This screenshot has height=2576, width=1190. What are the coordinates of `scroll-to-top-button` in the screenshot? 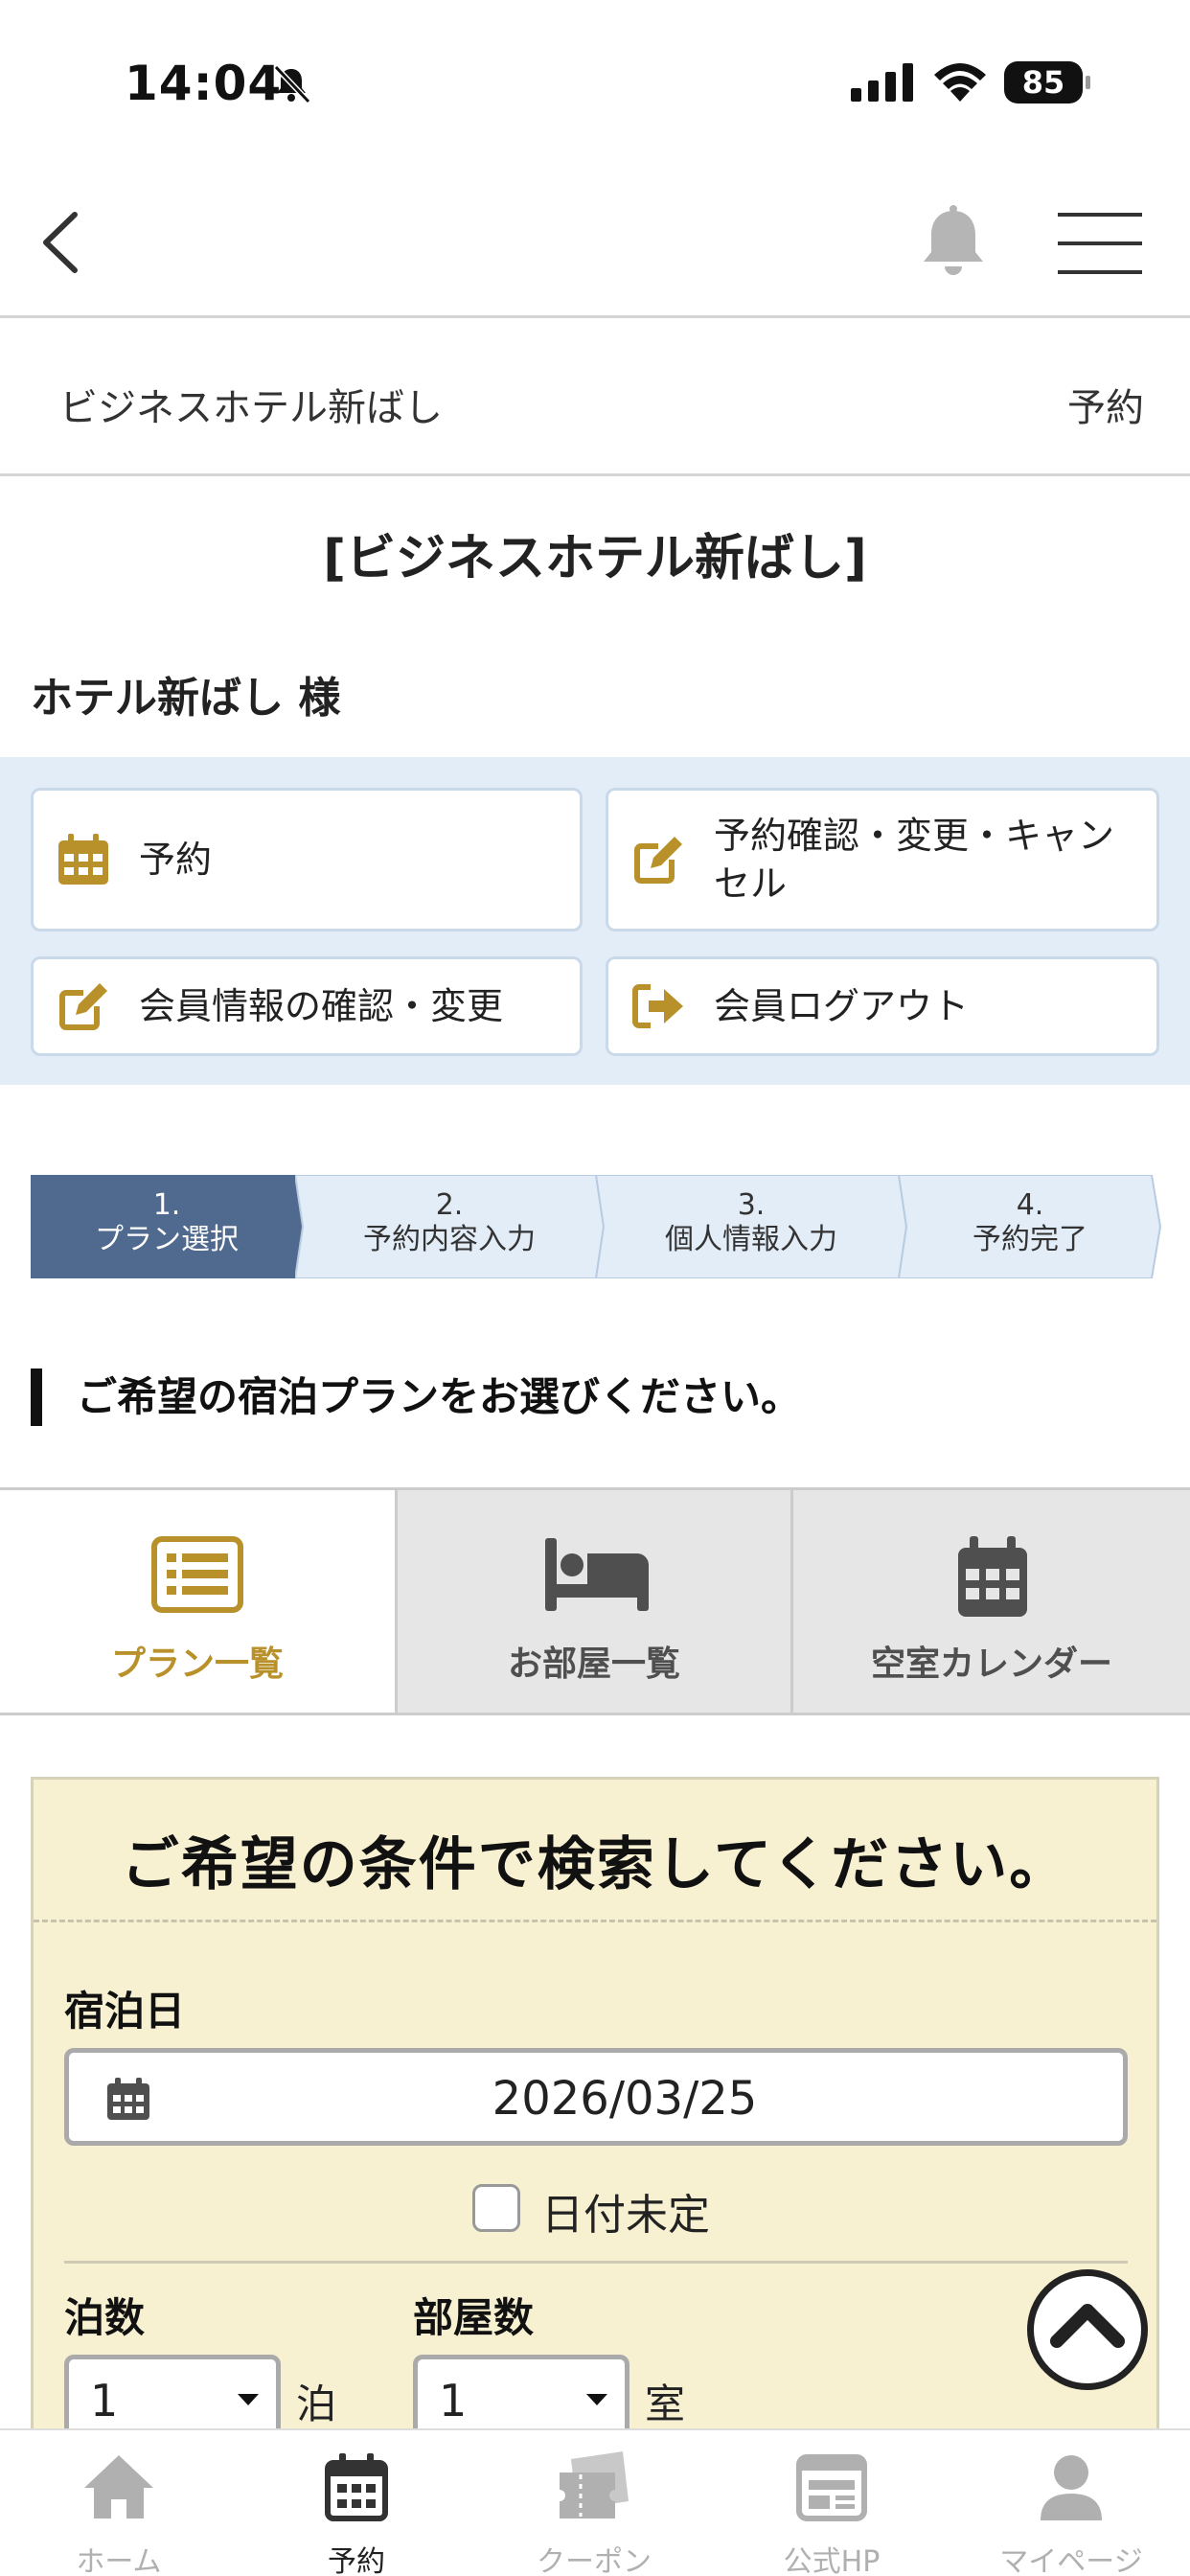 It's located at (1088, 2329).